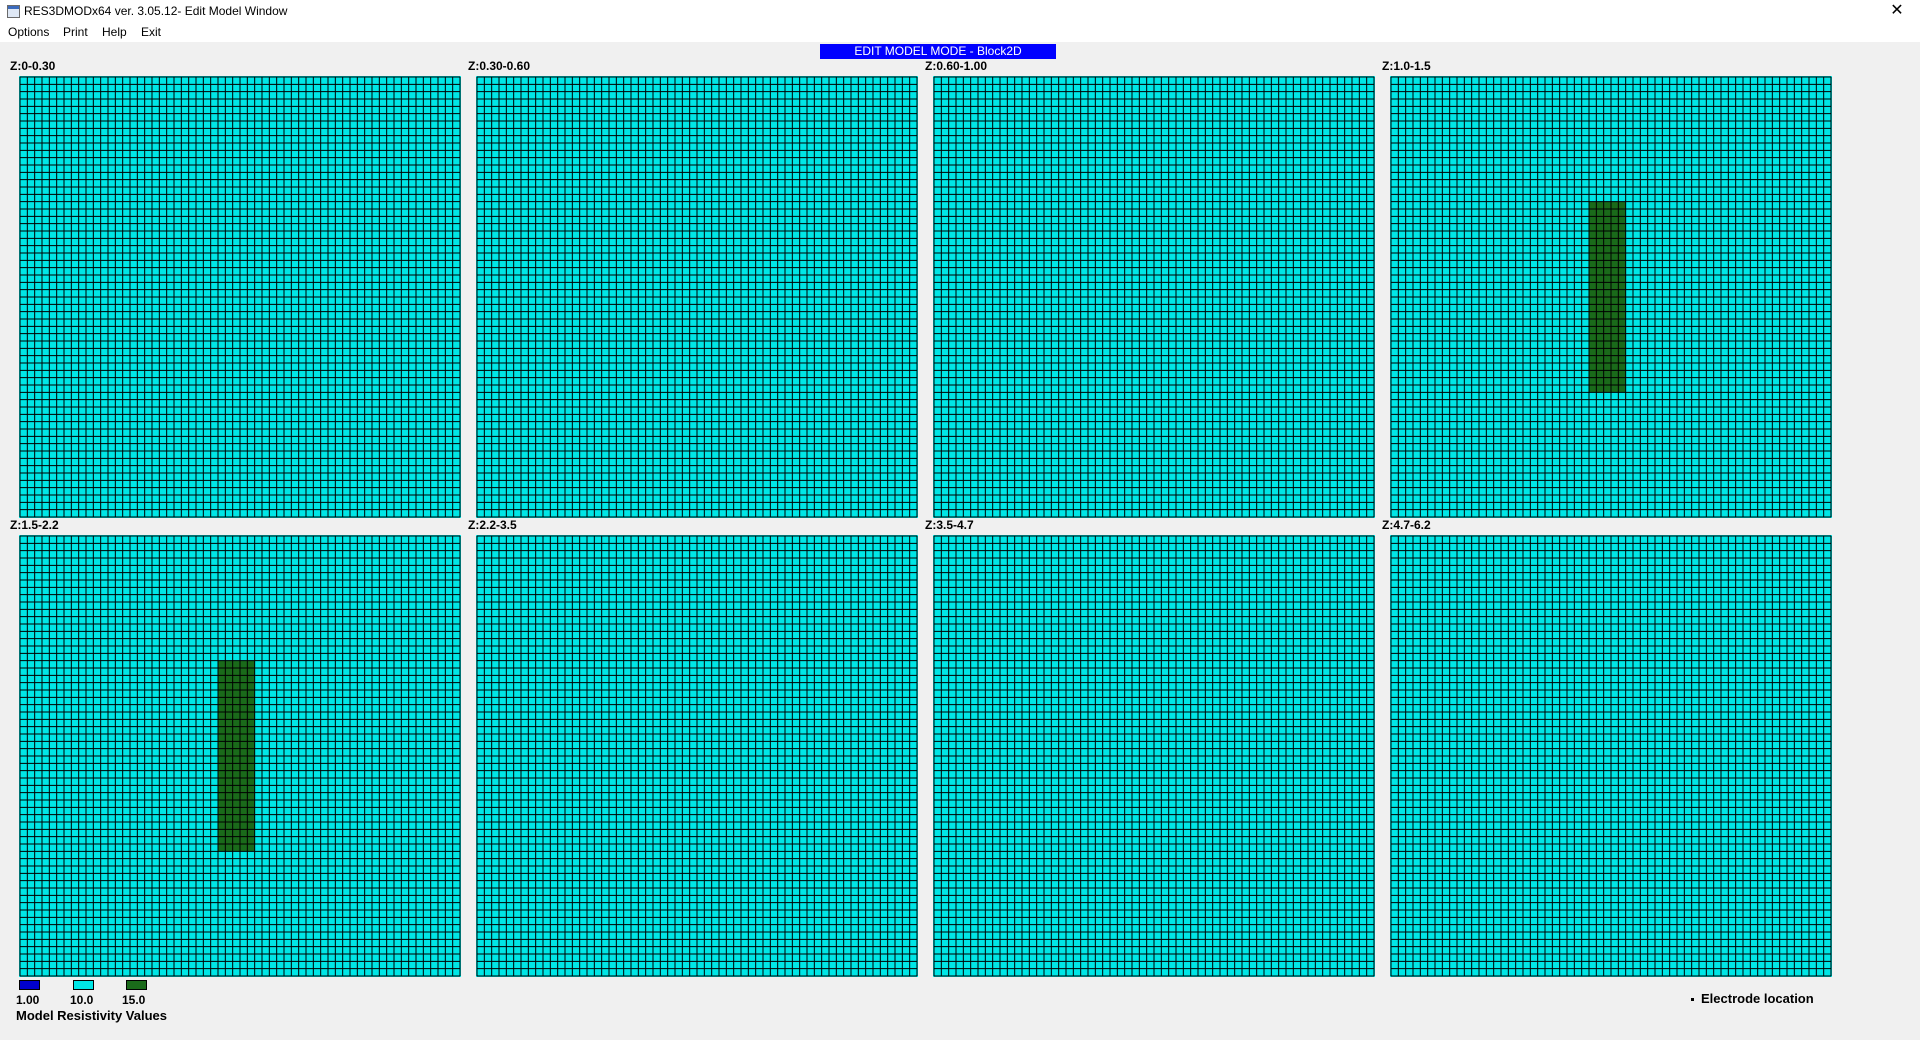 The width and height of the screenshot is (1920, 1040). Describe the element at coordinates (28, 32) in the screenshot. I see `menu-options: Options` at that location.